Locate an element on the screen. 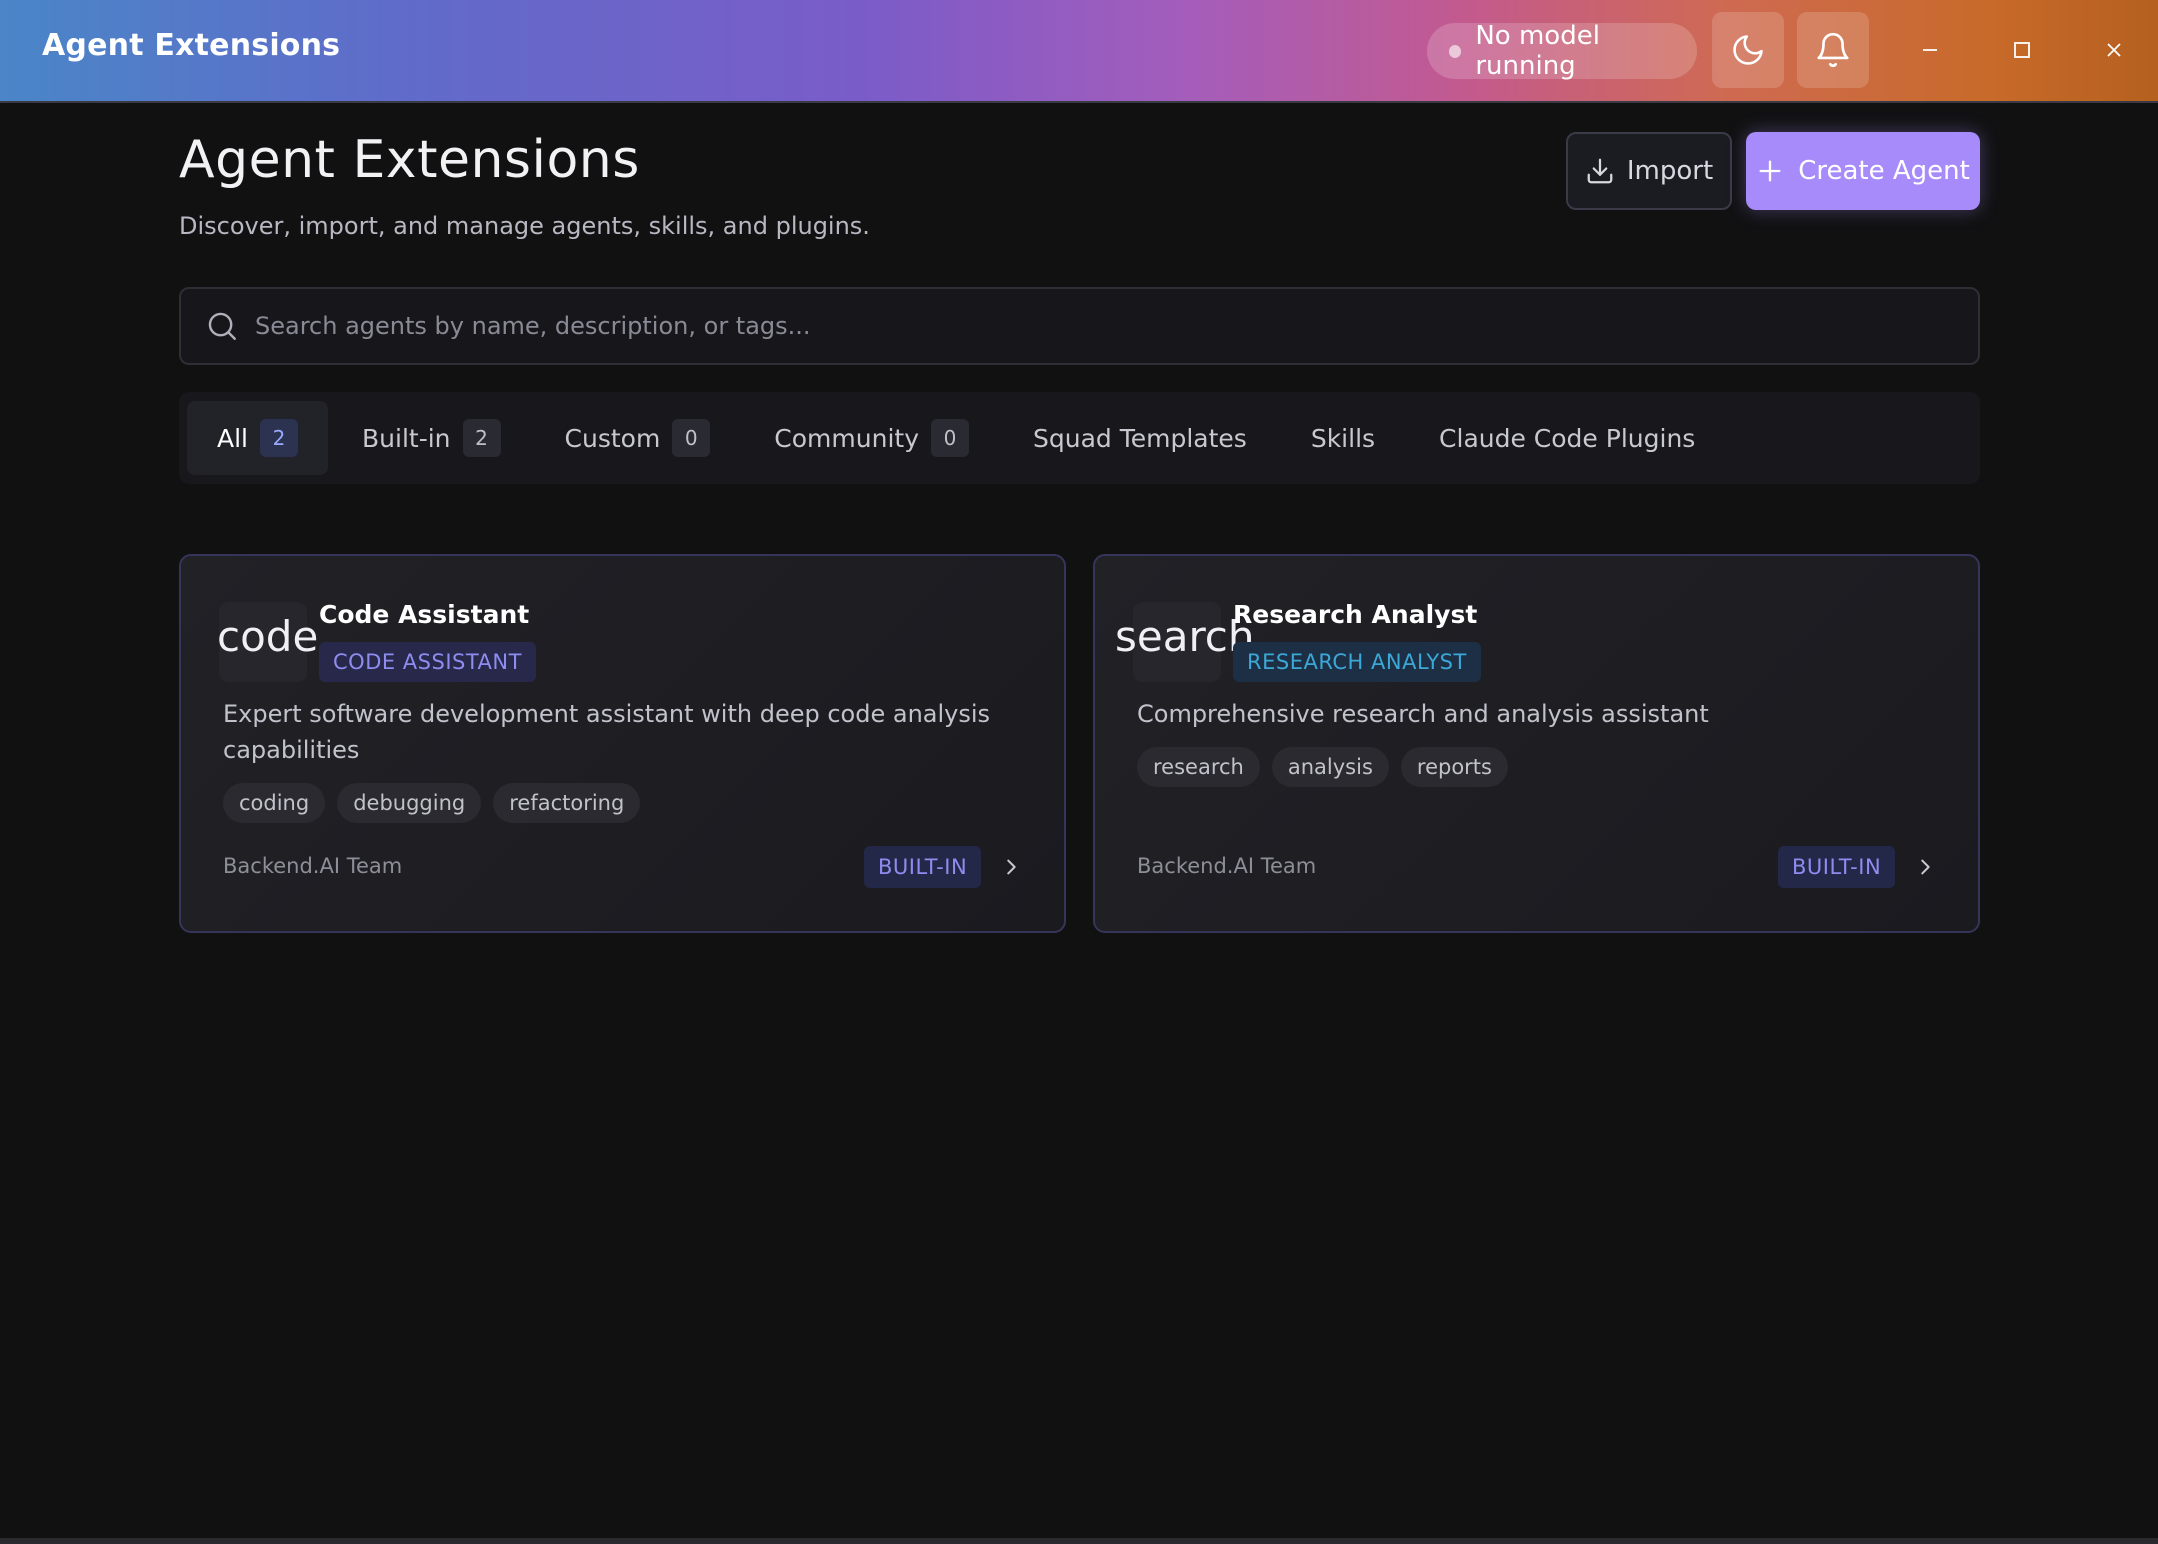  search-bar is located at coordinates (1079, 326).